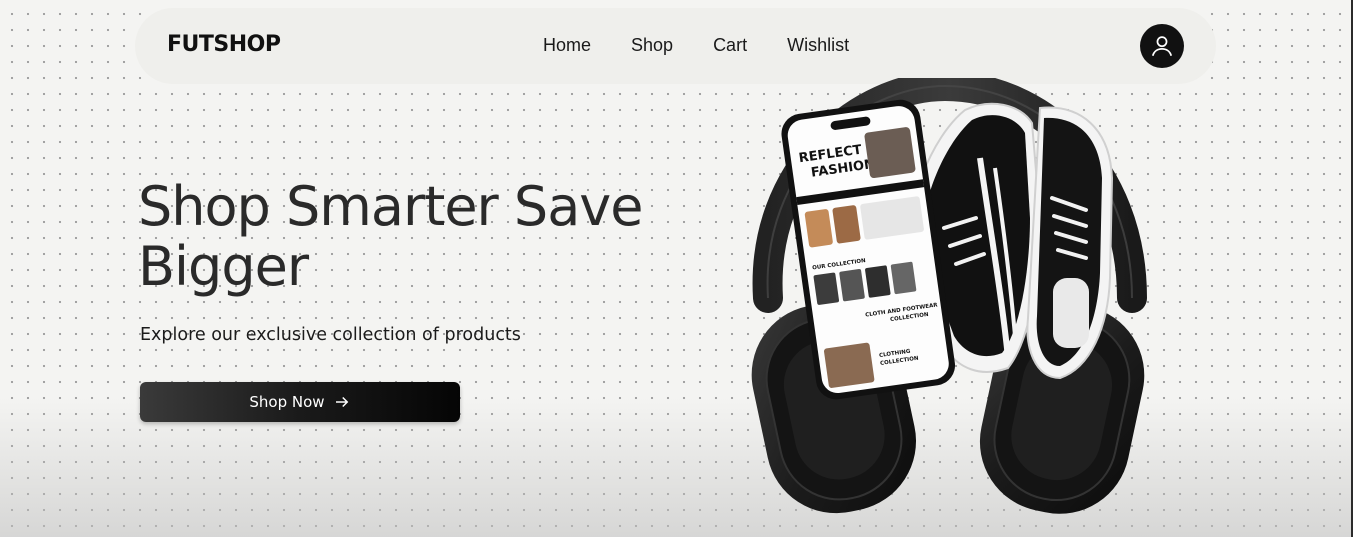 This screenshot has width=1353, height=537. What do you see at coordinates (224, 44) in the screenshot?
I see `brand-logo: FUTSHOP` at bounding box center [224, 44].